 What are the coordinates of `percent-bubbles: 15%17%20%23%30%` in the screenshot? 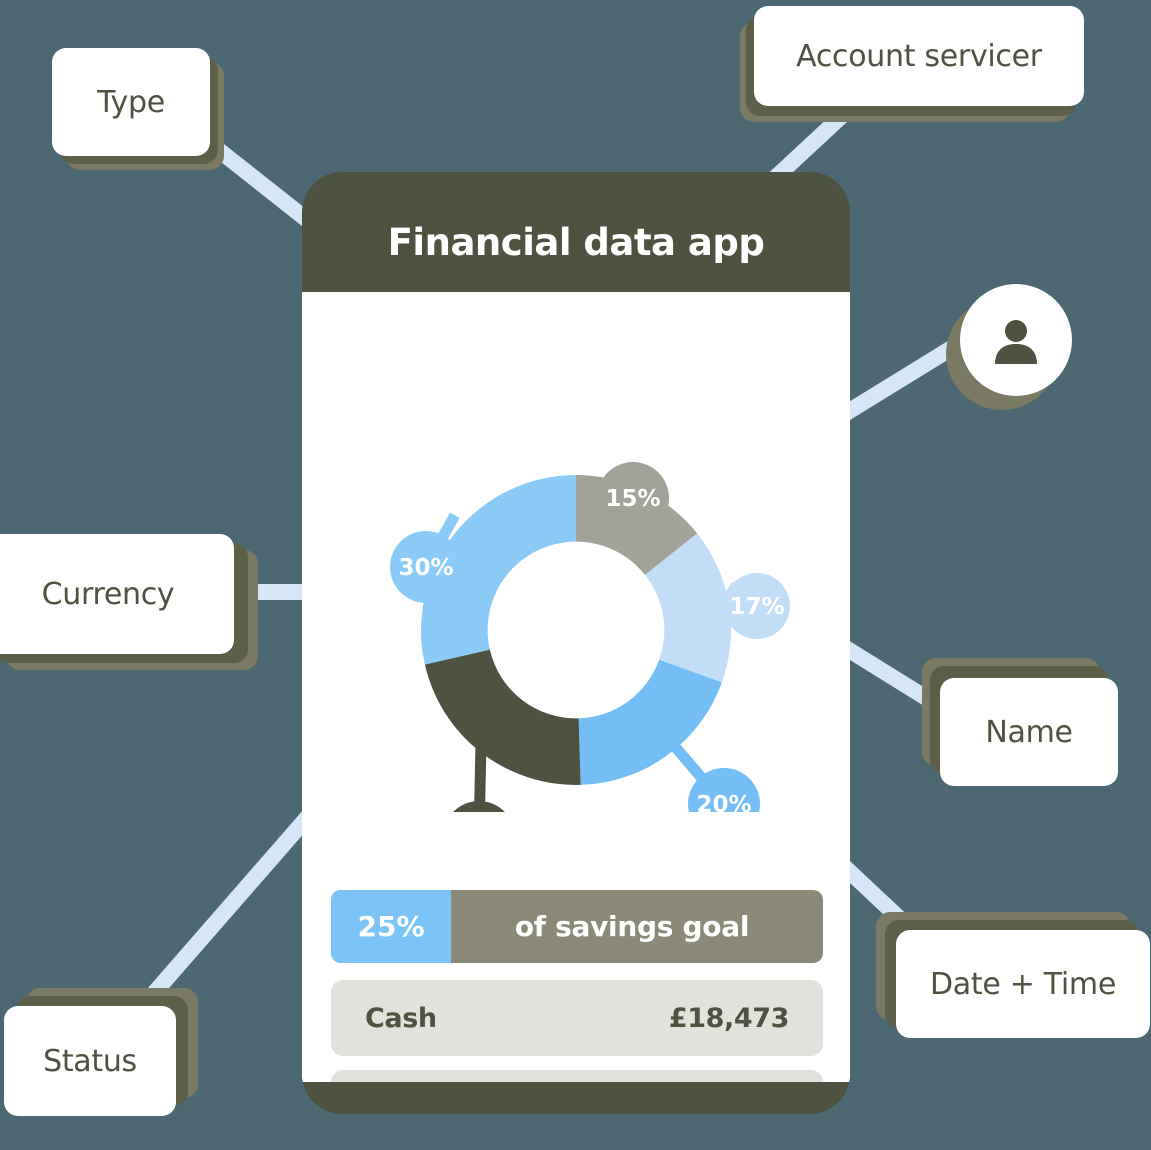 It's located at (590, 637).